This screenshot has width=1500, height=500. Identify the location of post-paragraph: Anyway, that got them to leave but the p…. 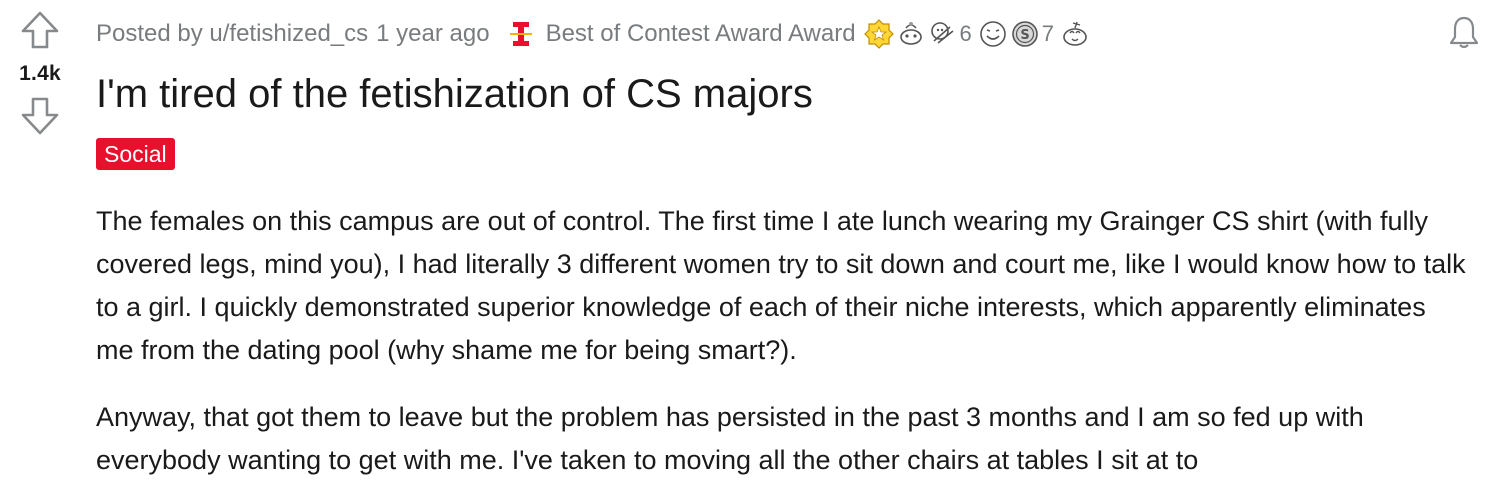
(730, 438).